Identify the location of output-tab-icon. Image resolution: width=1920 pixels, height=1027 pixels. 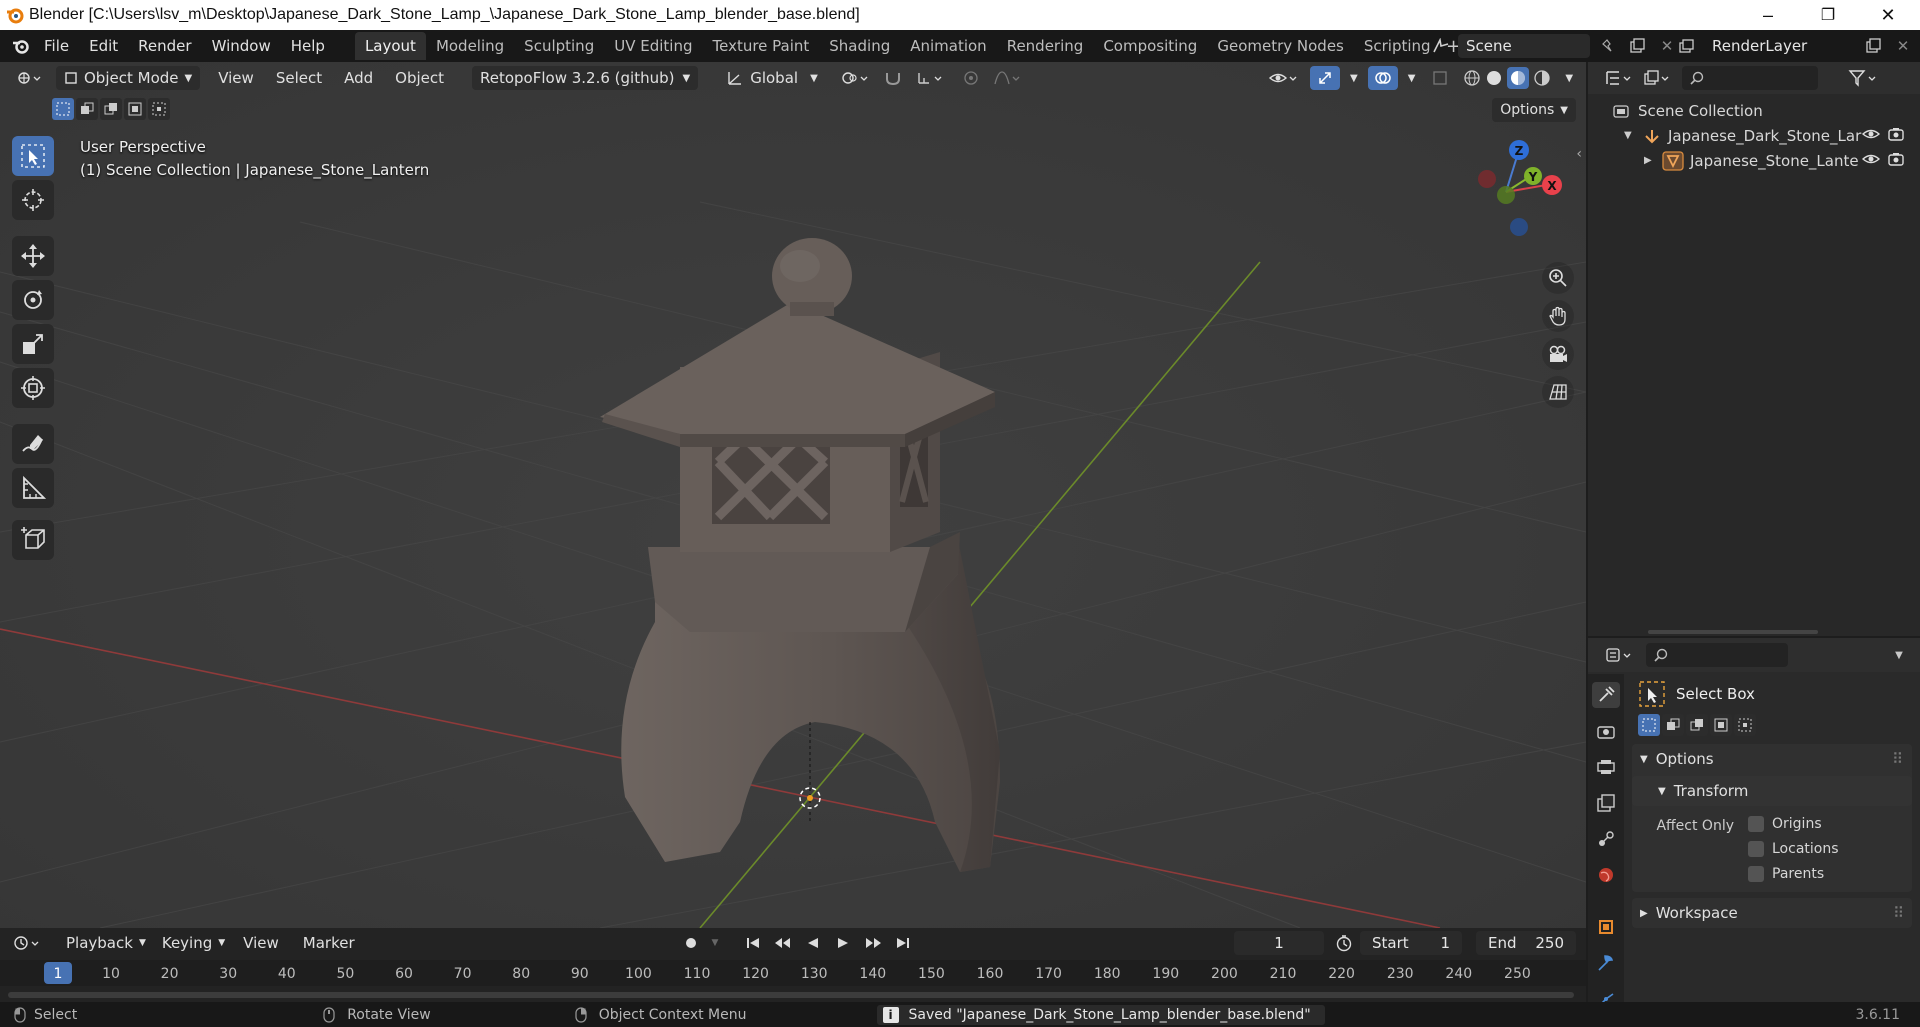
(1606, 767).